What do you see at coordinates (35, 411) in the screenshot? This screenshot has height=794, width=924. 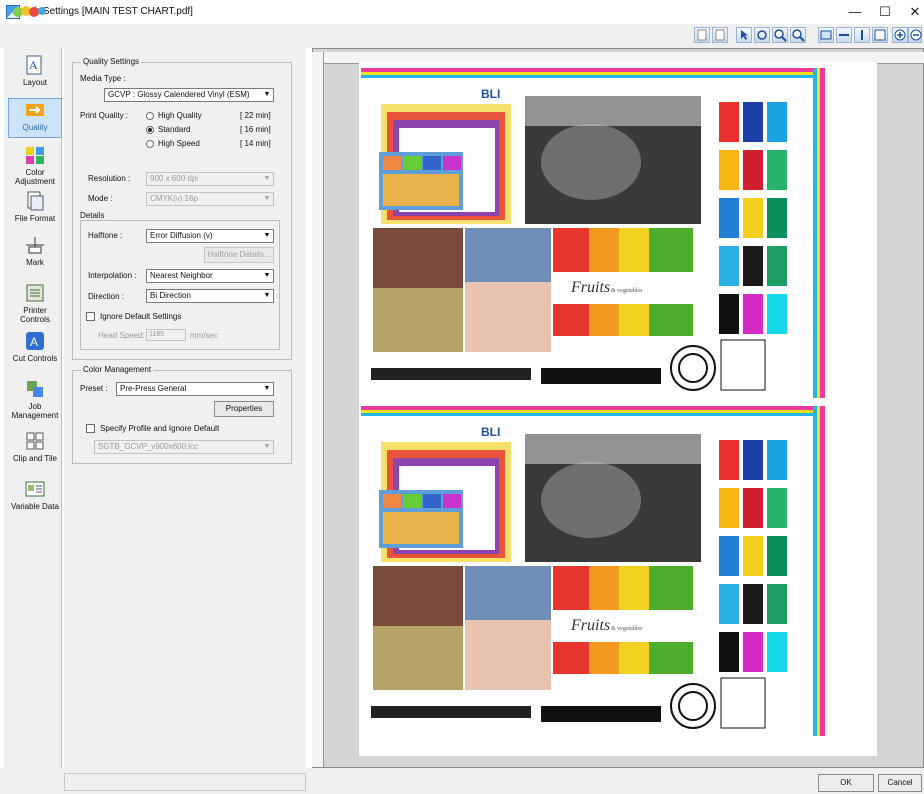 I see `sidebar-item-label: Job Management` at bounding box center [35, 411].